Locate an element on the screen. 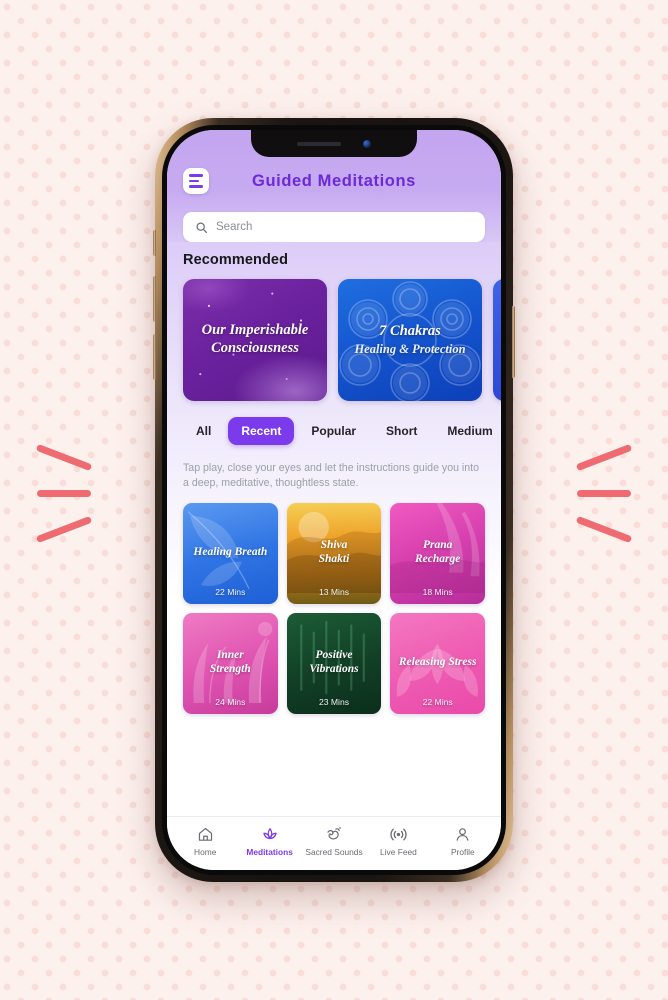 This screenshot has height=1000, width=668. nav-label: Live Feed is located at coordinates (398, 851).